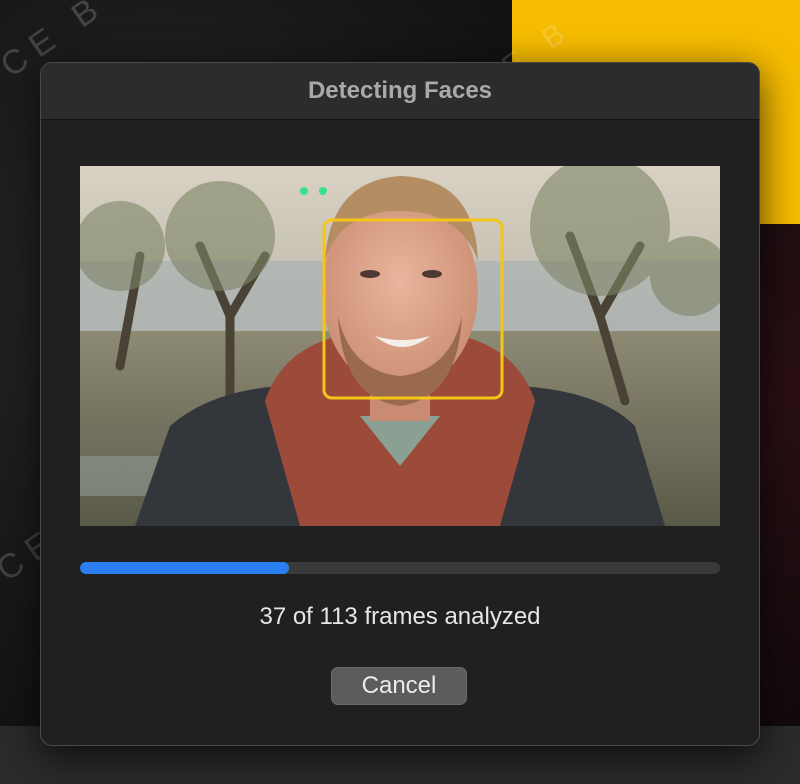 This screenshot has width=800, height=784. I want to click on dialog-title: Detecting Faces, so click(400, 90).